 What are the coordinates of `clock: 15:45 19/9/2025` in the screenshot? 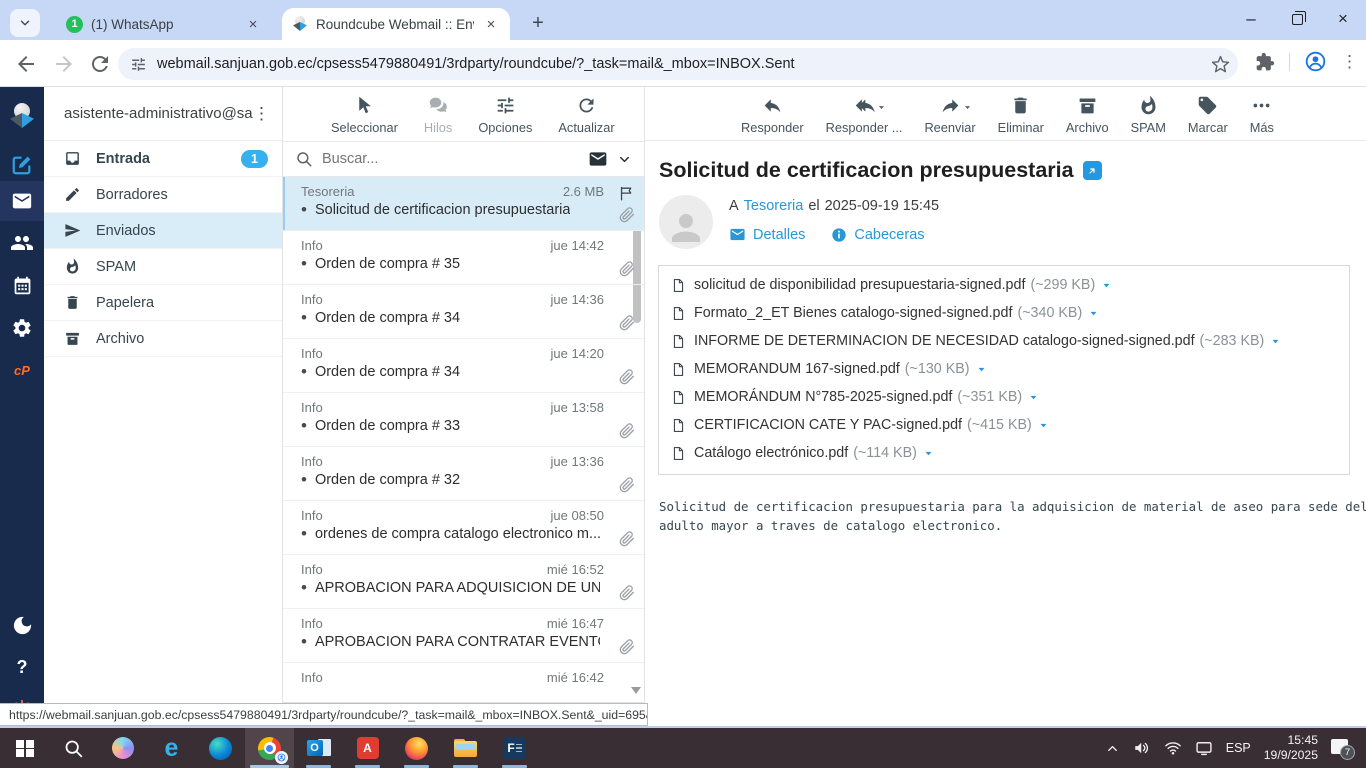 It's located at (1291, 748).